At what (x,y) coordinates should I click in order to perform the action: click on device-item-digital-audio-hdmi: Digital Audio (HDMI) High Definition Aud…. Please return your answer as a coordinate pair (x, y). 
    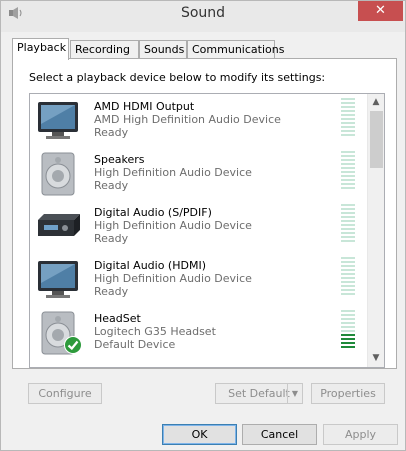
    Looking at the image, I should click on (199, 279).